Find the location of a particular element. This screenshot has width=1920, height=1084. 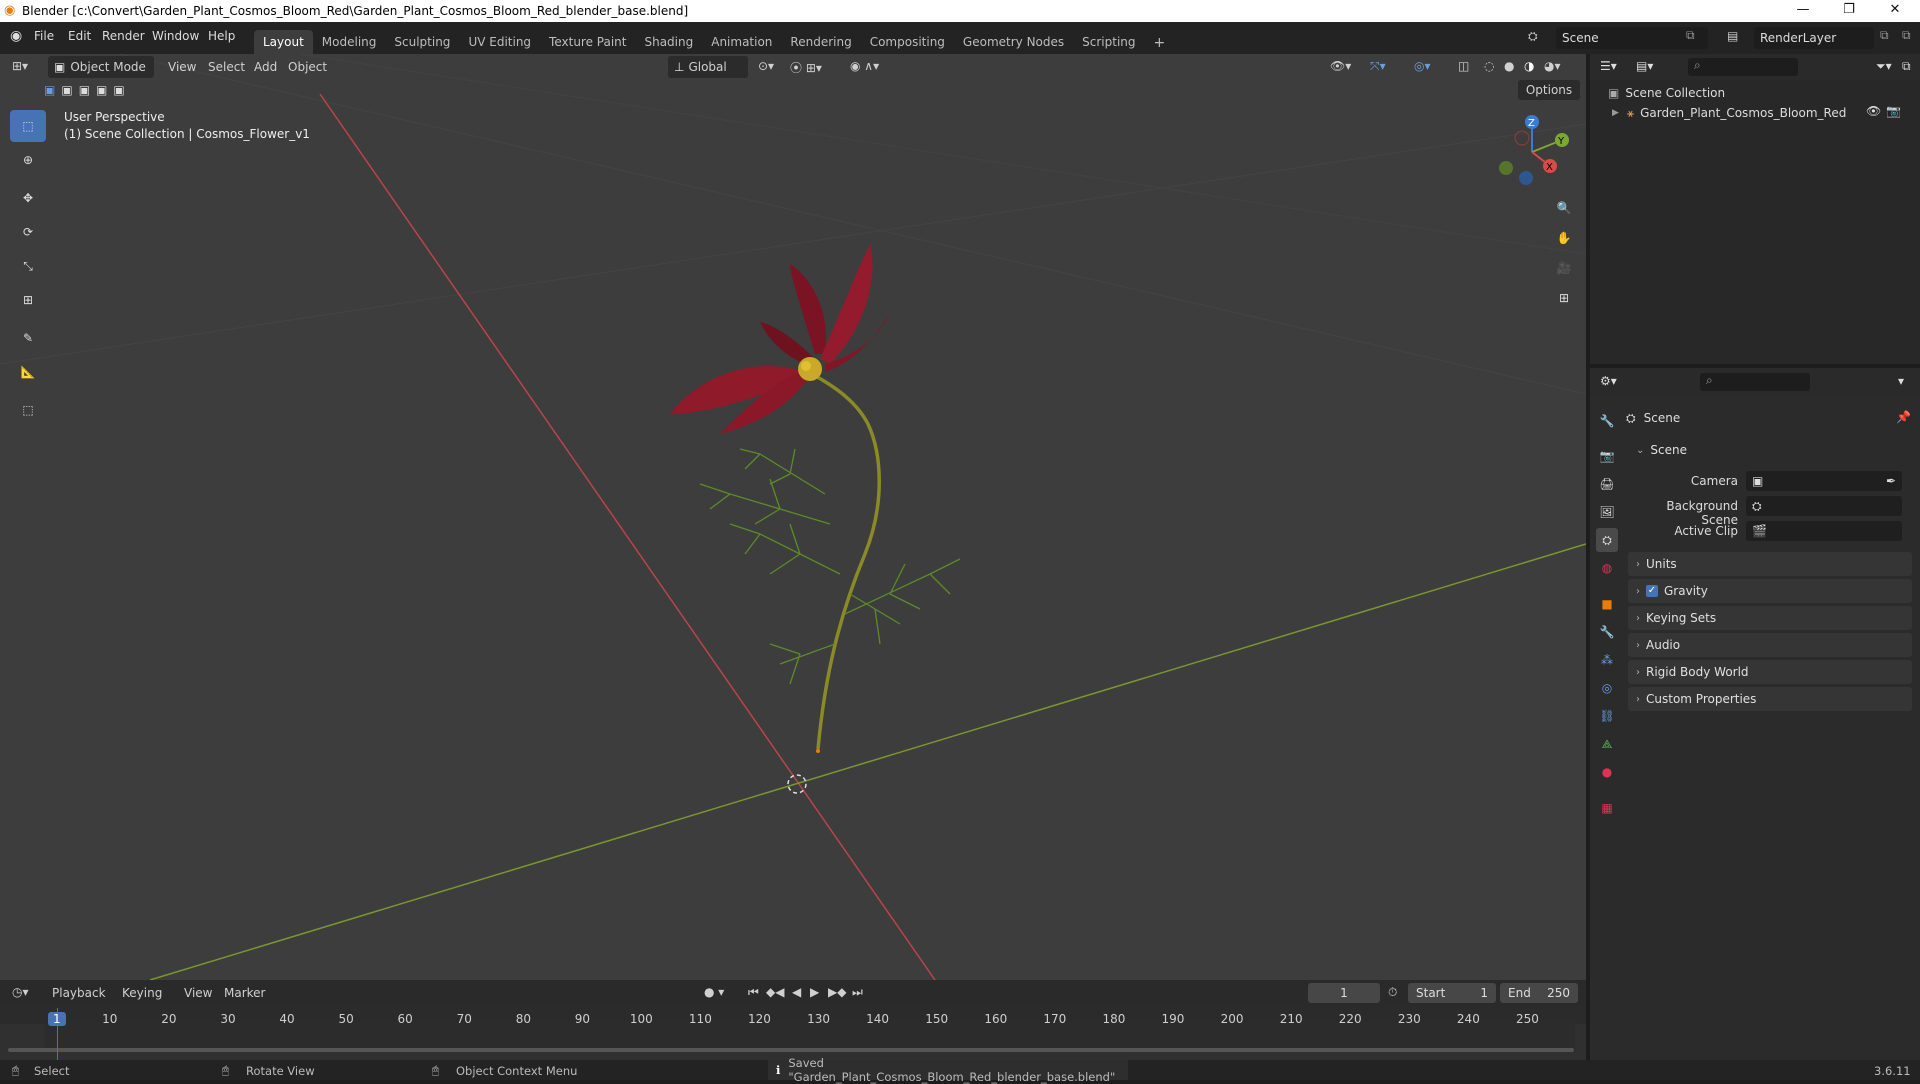

display-mode-icon: ▤▾ is located at coordinates (1644, 66).